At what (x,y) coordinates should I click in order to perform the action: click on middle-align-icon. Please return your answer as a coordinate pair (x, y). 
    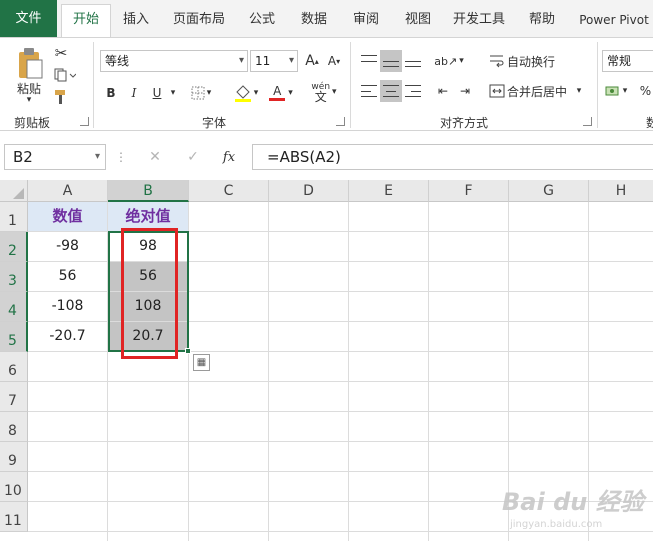
    Looking at the image, I should click on (391, 61).